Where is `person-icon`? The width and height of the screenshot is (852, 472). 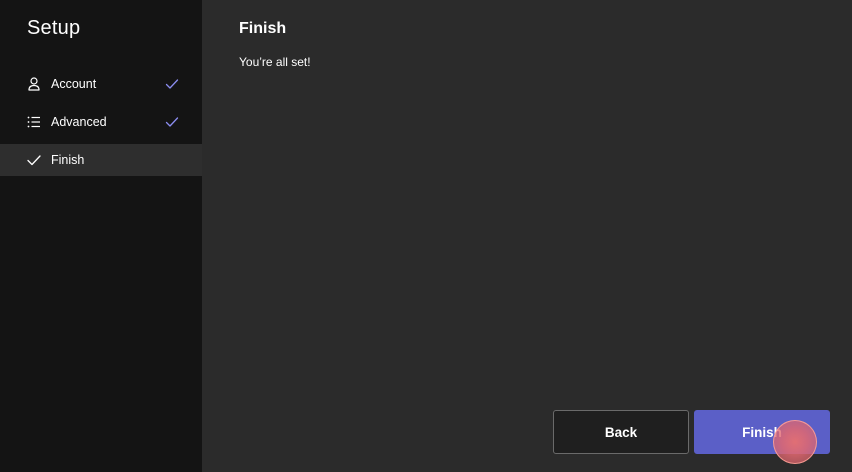 person-icon is located at coordinates (34, 84).